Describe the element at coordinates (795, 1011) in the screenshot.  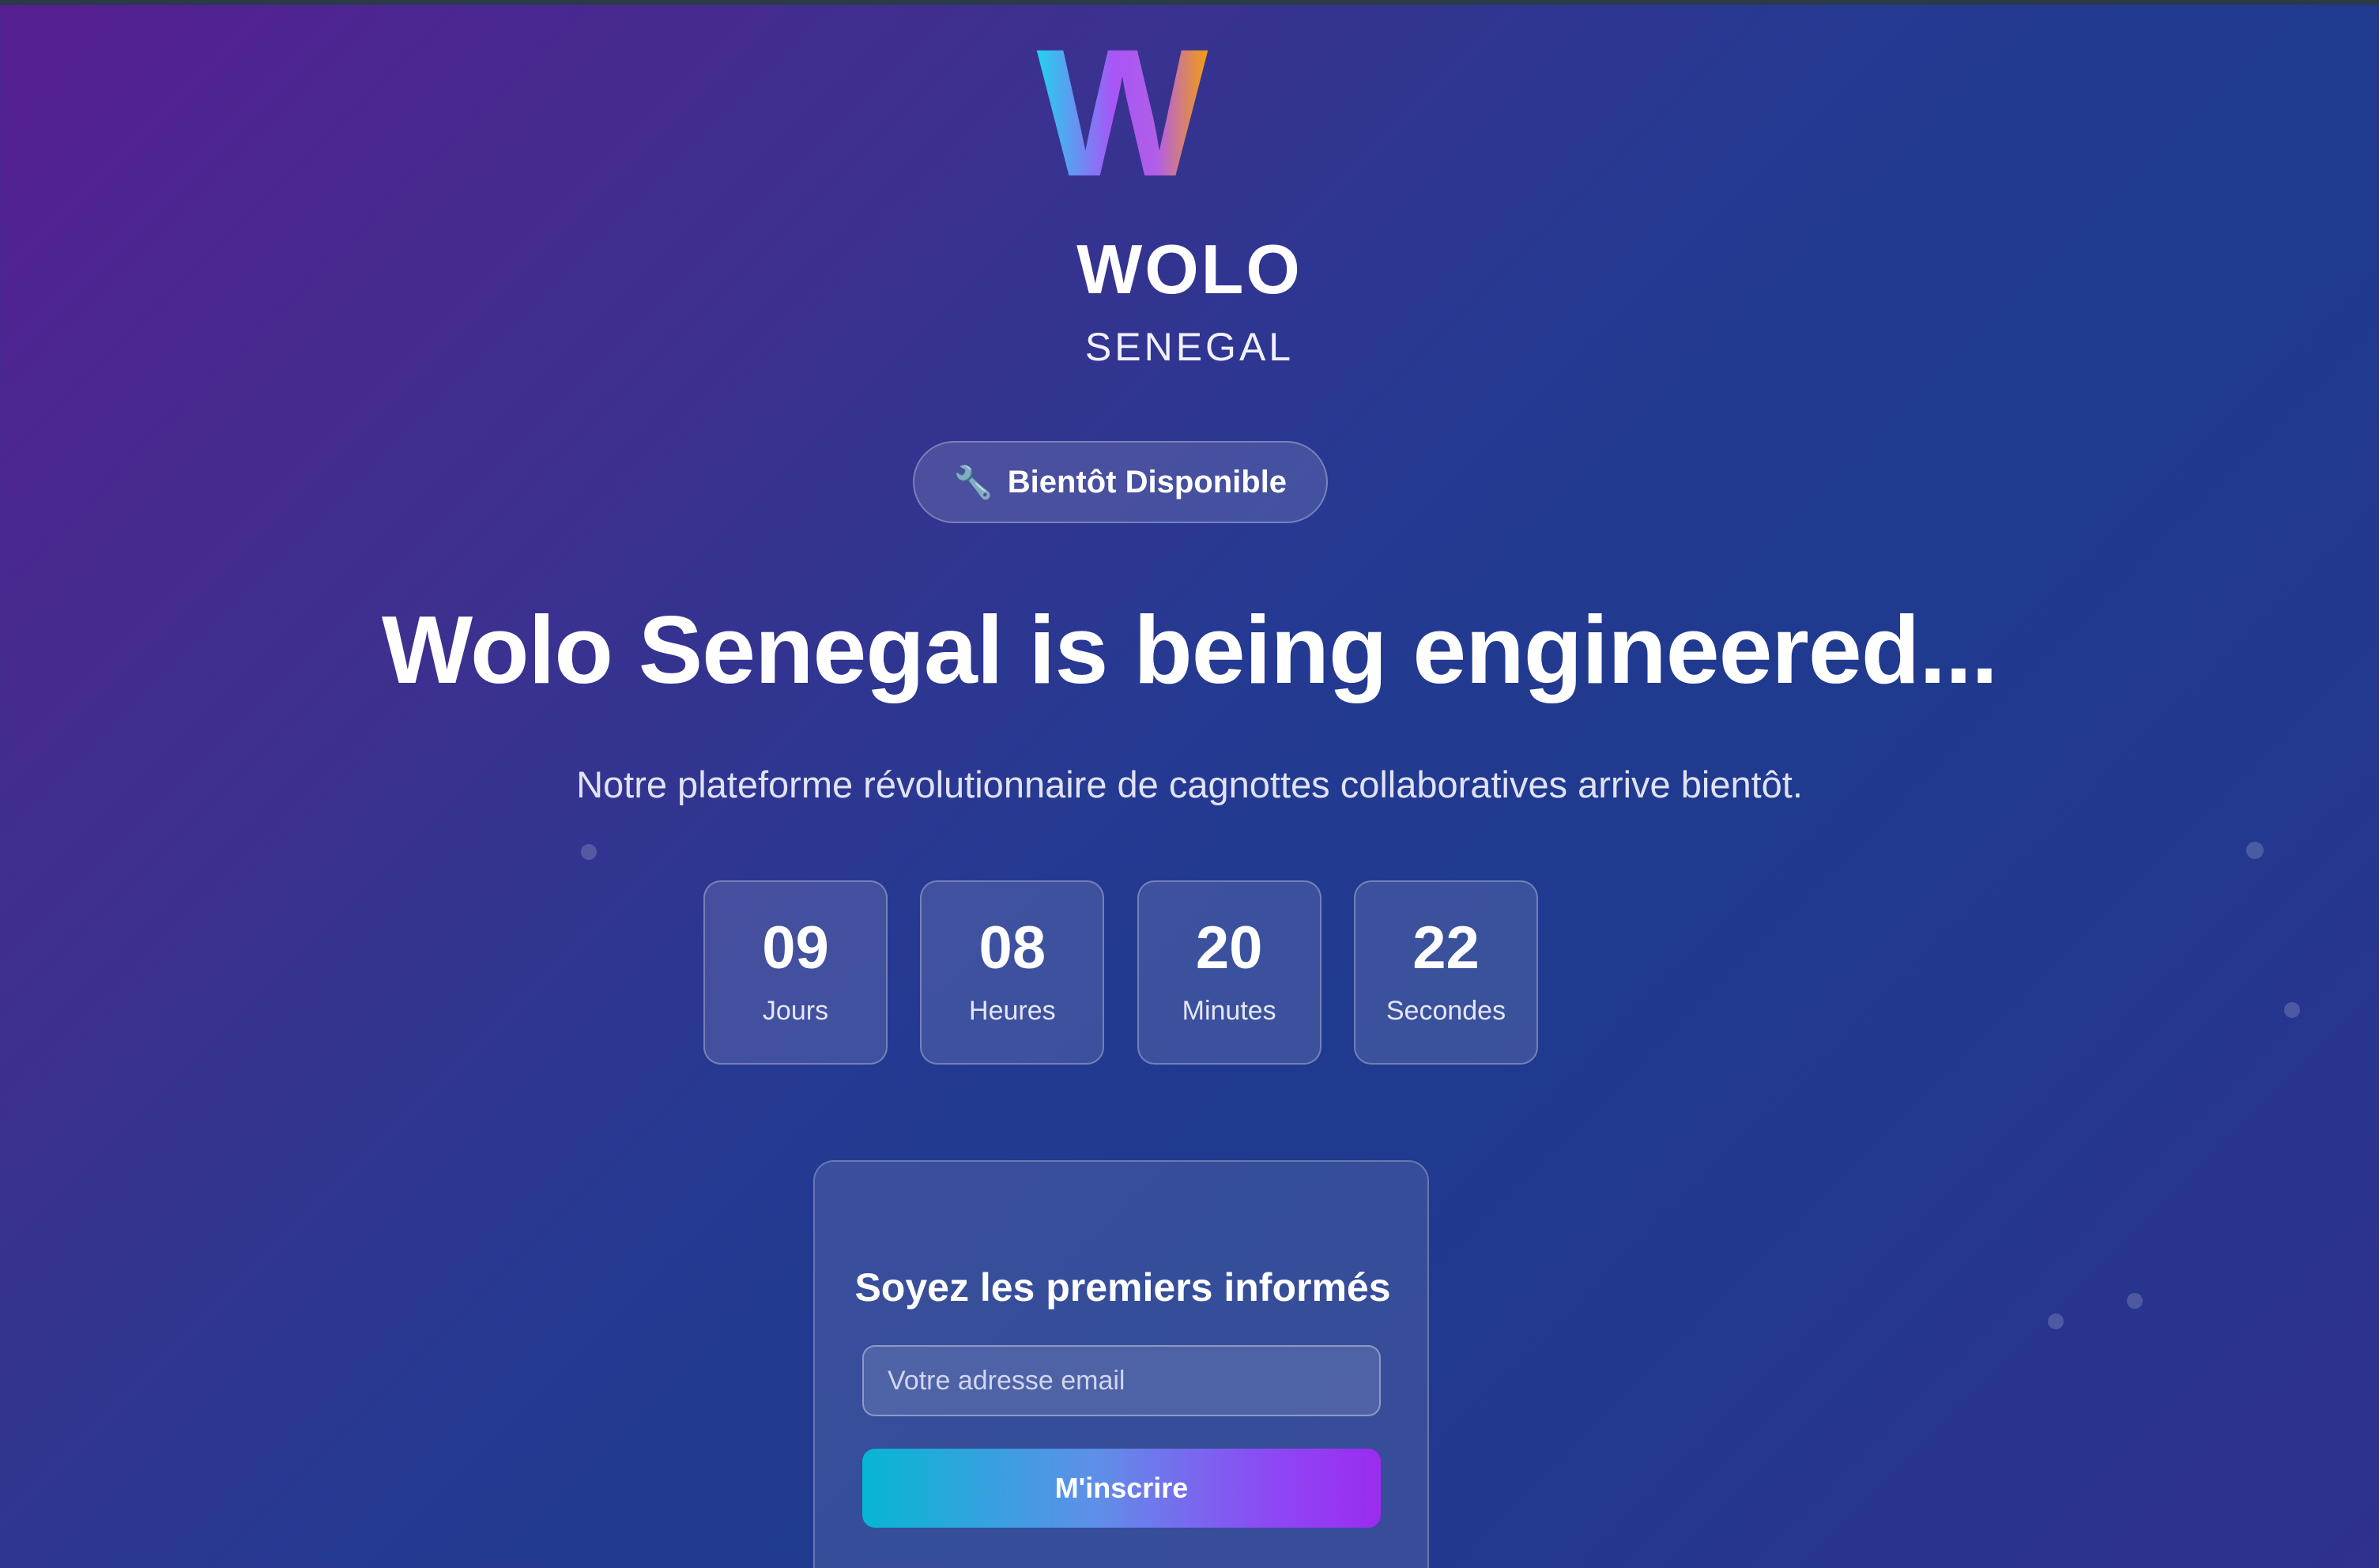
I see `countdown-days-label: Jours` at that location.